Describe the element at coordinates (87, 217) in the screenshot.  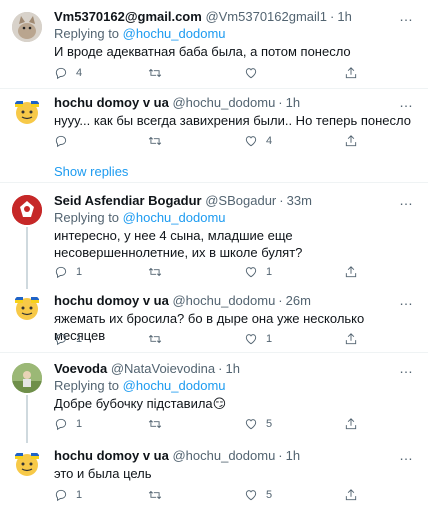
I see `replying-label: Replying to` at that location.